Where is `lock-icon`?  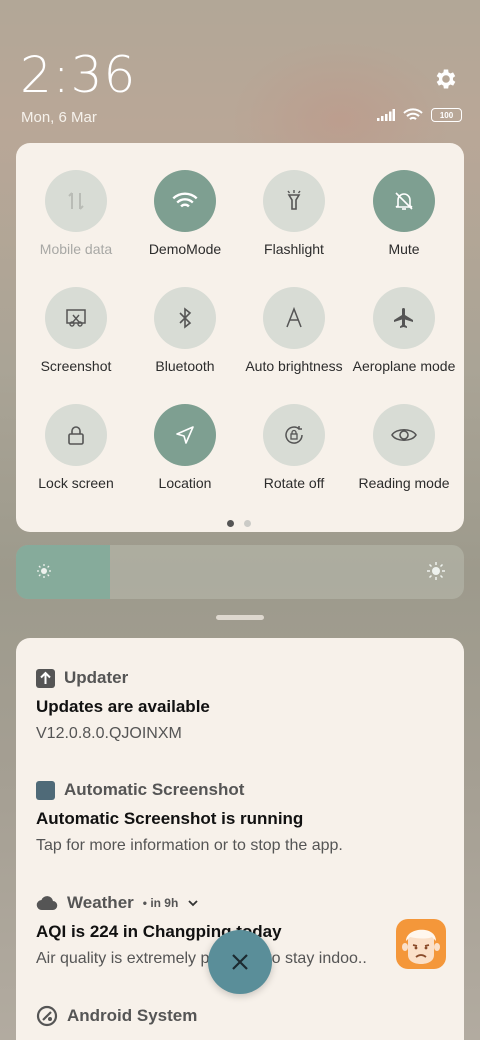 lock-icon is located at coordinates (76, 435).